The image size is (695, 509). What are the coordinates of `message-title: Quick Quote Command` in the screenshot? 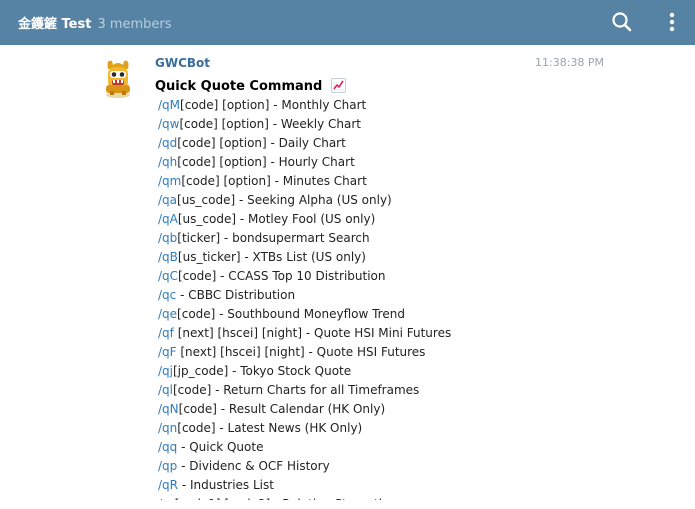 It's located at (250, 86).